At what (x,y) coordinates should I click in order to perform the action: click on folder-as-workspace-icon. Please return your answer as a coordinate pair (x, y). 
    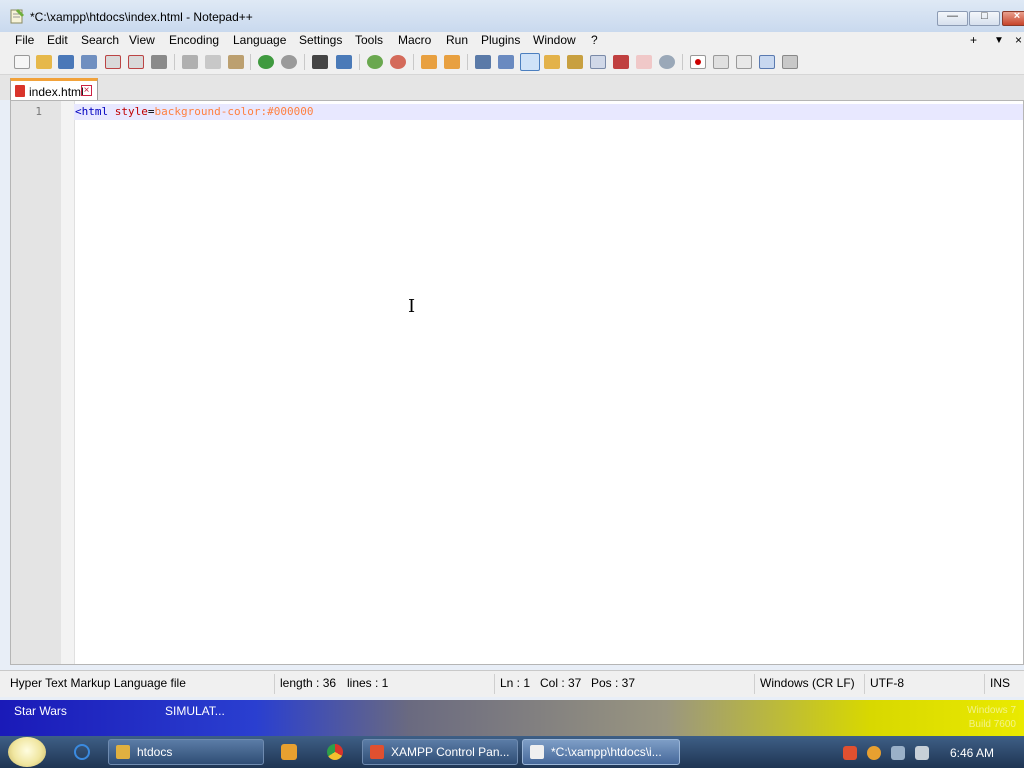
    Looking at the image, I should click on (621, 62).